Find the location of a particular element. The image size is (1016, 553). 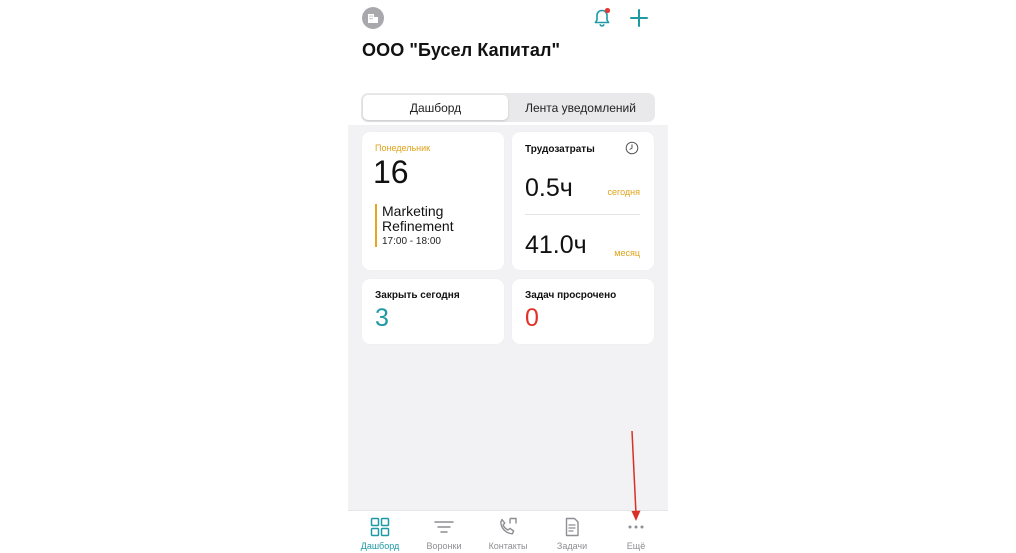

tab-contacts: Контакты is located at coordinates (508, 532).